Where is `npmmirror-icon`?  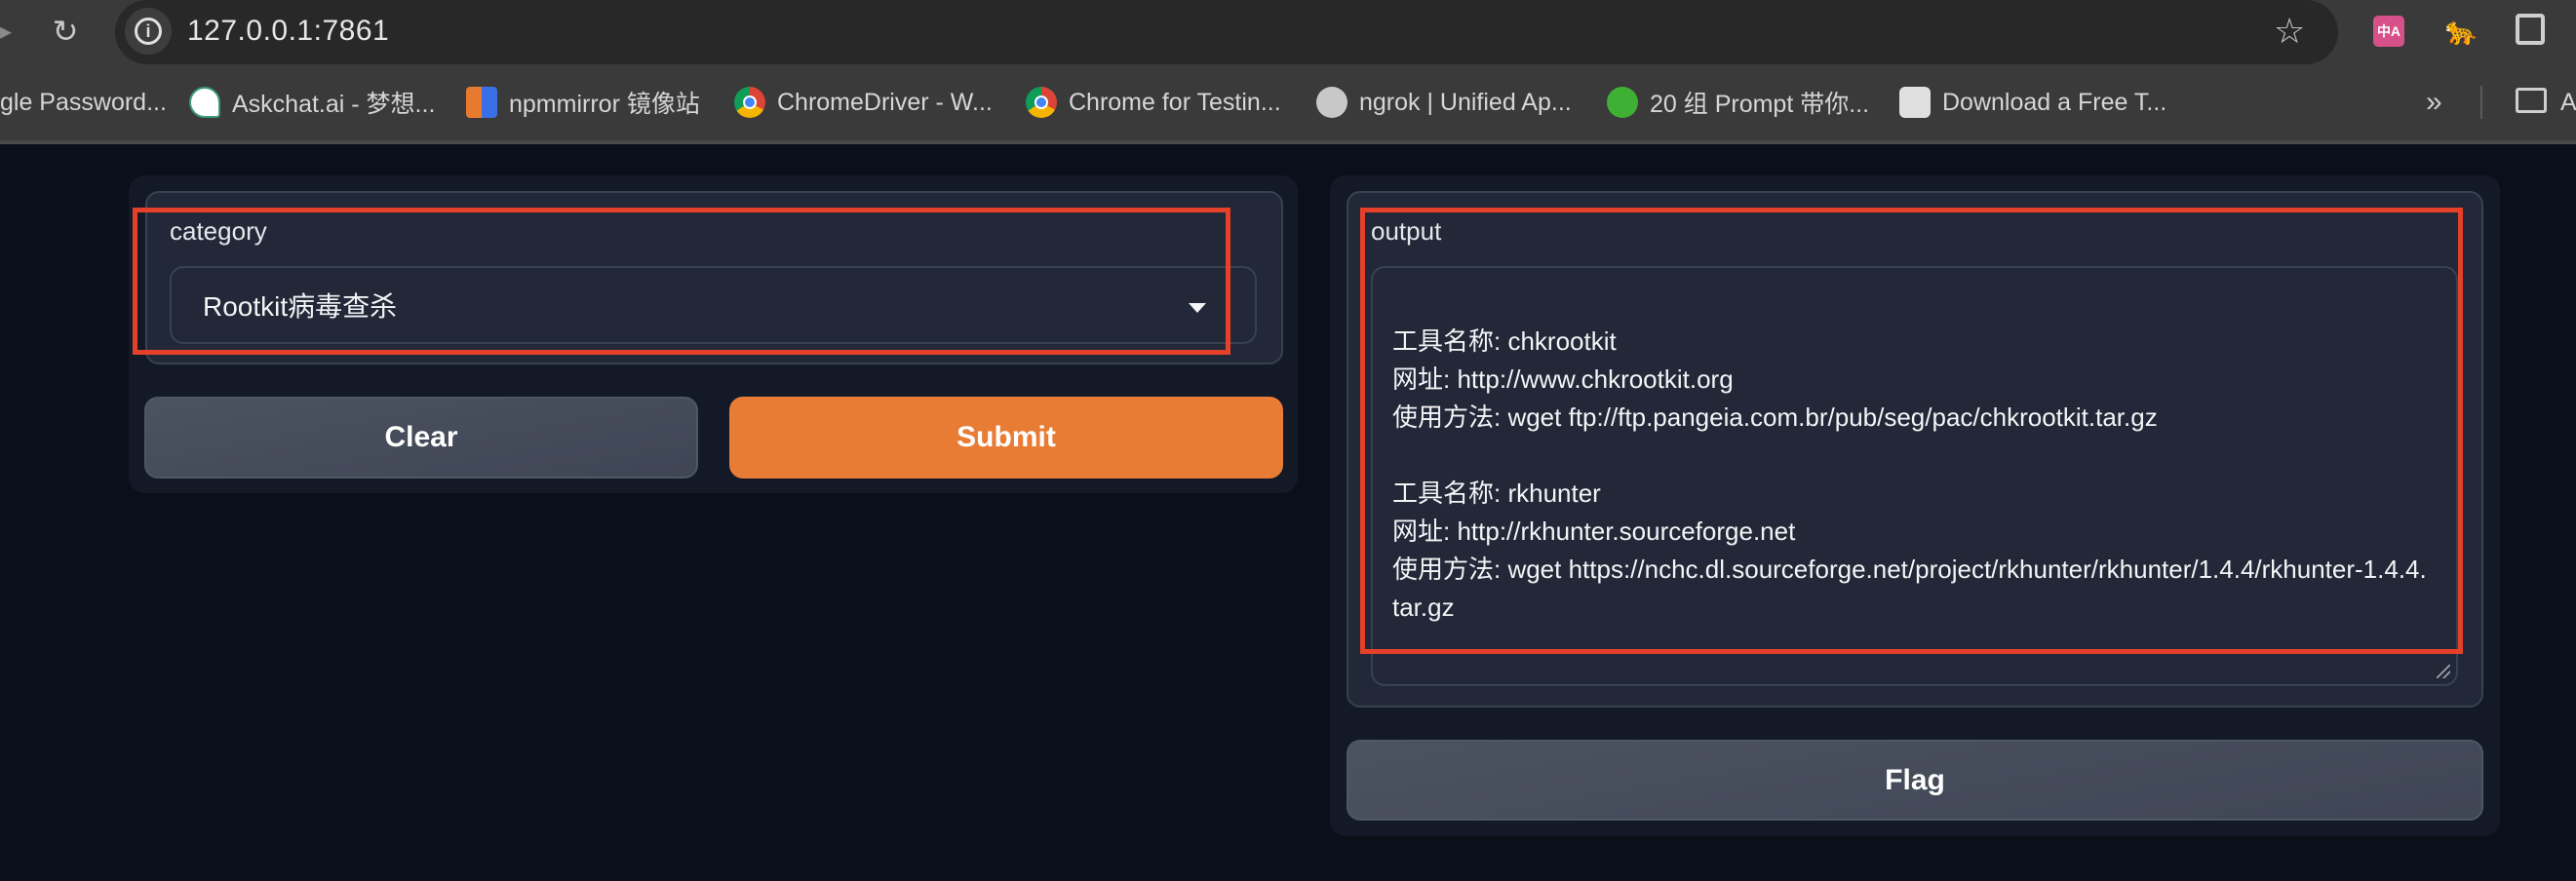 npmmirror-icon is located at coordinates (481, 102).